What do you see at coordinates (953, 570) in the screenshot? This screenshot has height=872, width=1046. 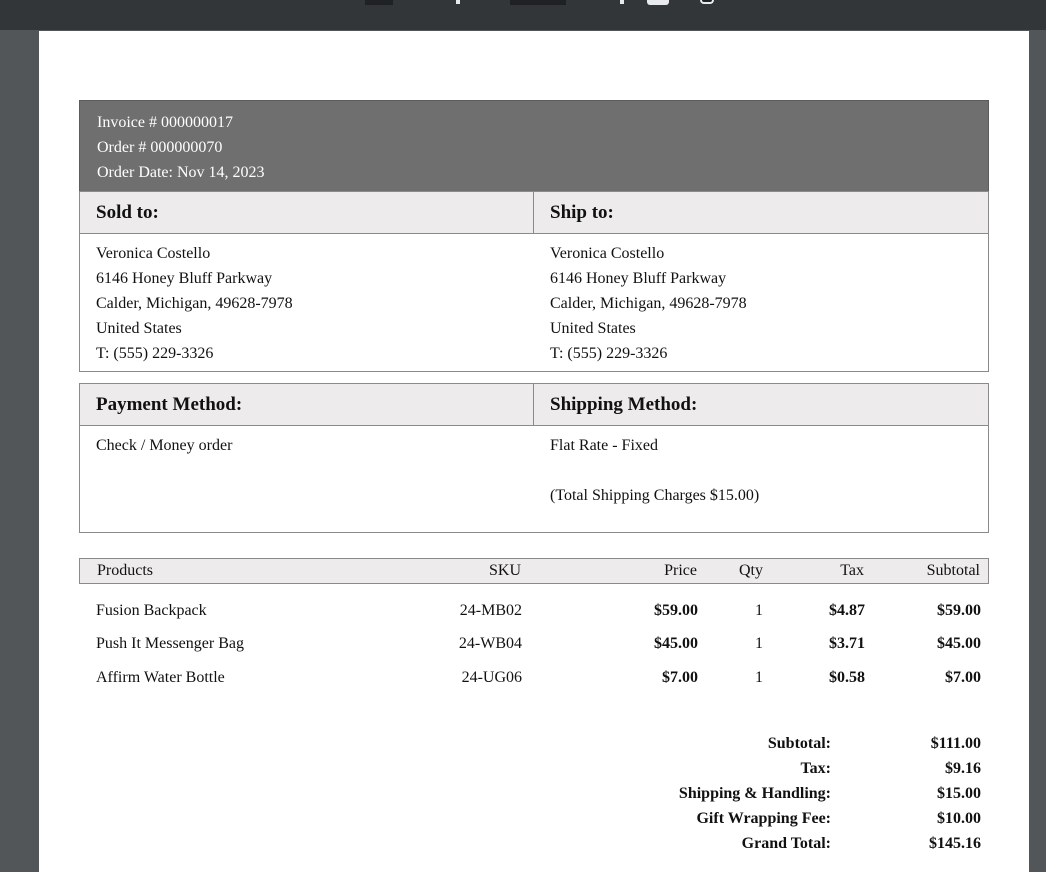 I see `subtotal-column-header: Subtotal` at bounding box center [953, 570].